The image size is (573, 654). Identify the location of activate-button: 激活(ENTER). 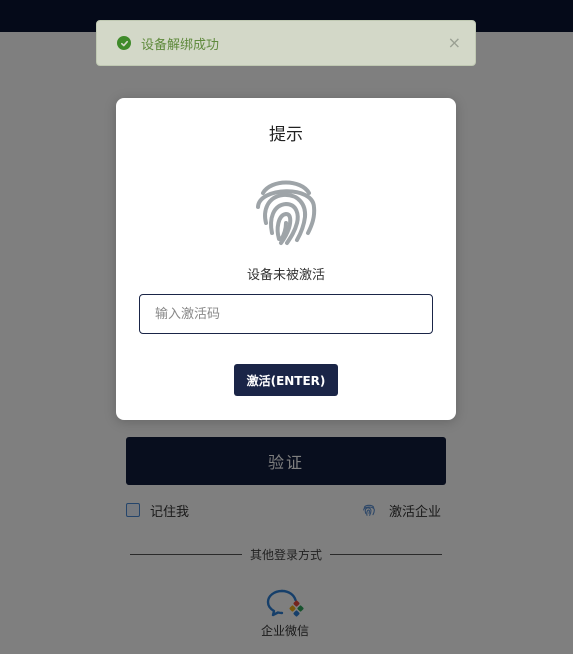
(286, 380).